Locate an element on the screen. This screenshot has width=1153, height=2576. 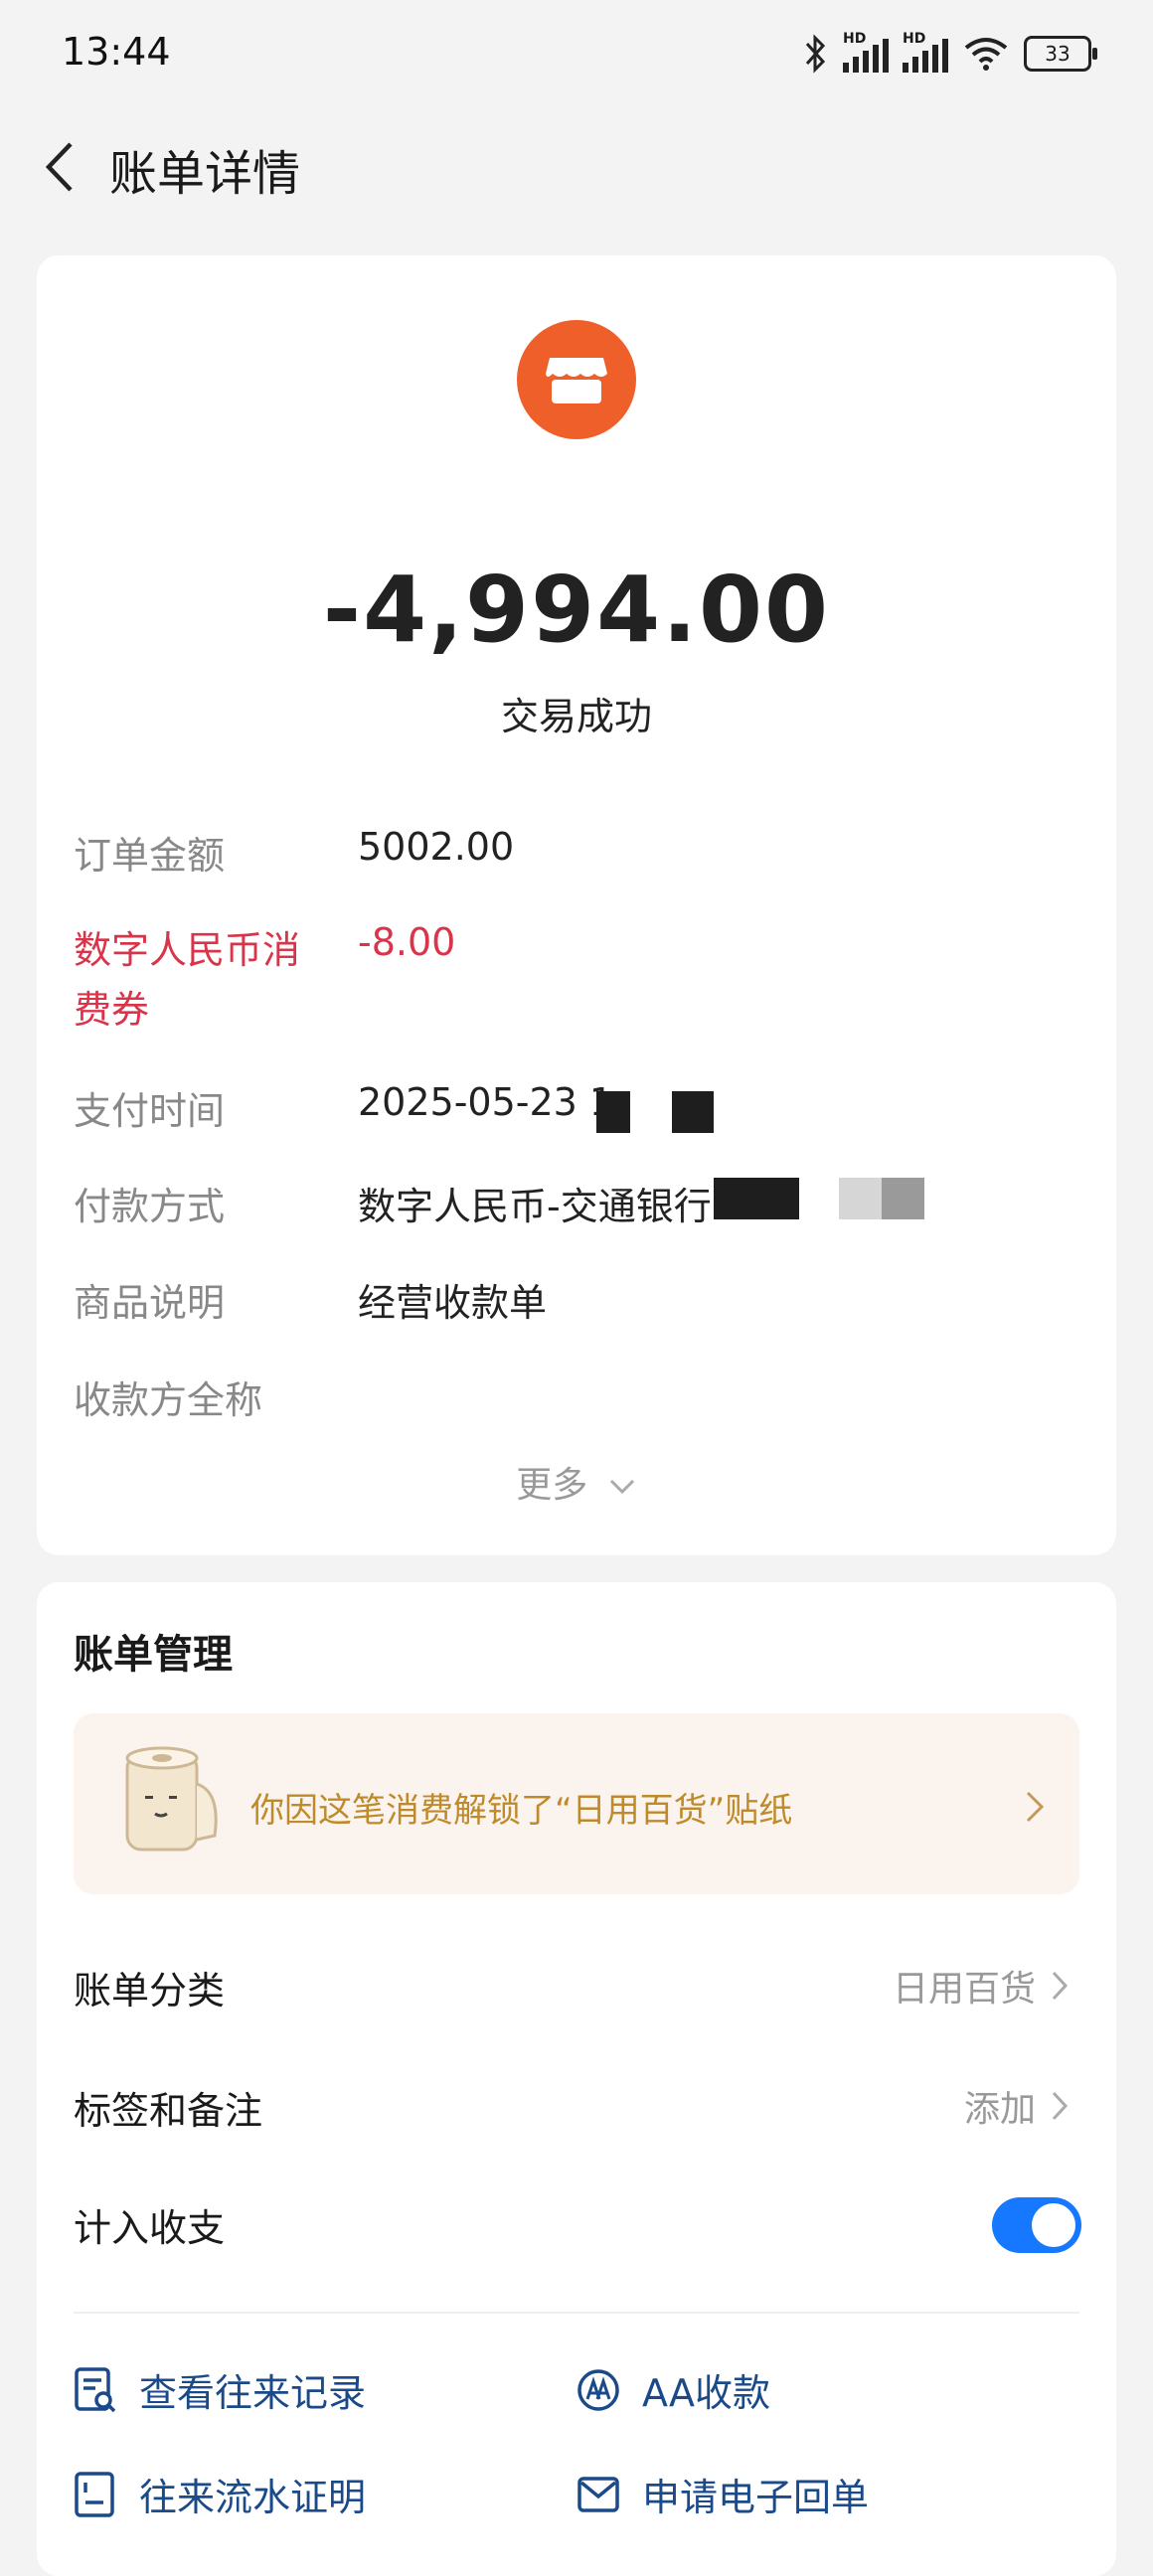
e-receipt-label: 申请电子回单 is located at coordinates (756, 2497).